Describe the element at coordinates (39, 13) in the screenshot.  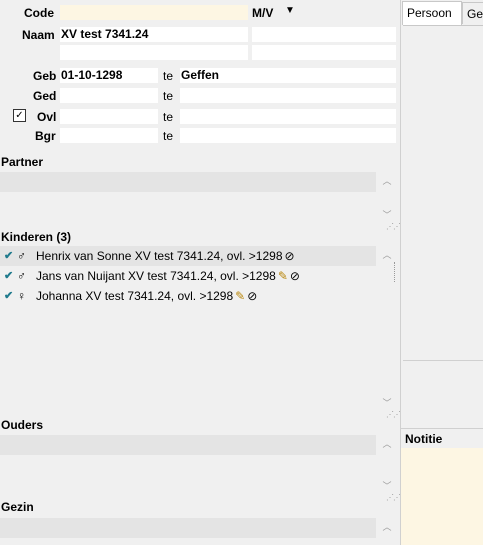
I see `code-label: Code` at that location.